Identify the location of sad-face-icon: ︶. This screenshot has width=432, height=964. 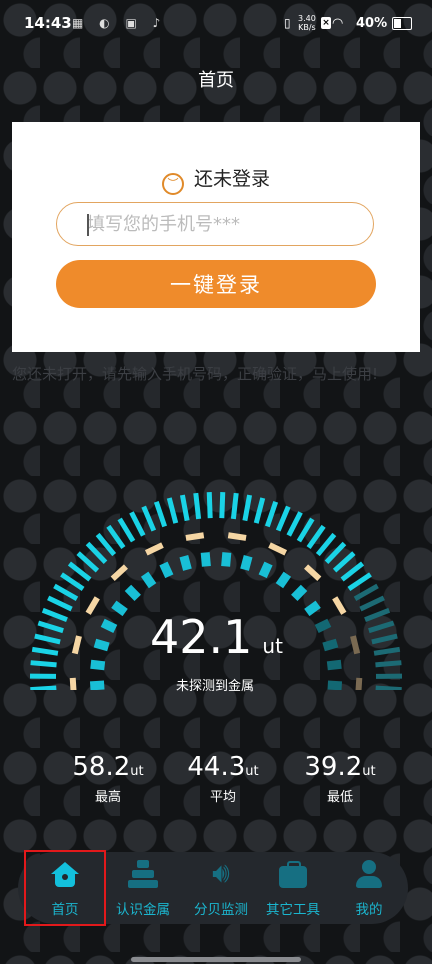
(172, 184).